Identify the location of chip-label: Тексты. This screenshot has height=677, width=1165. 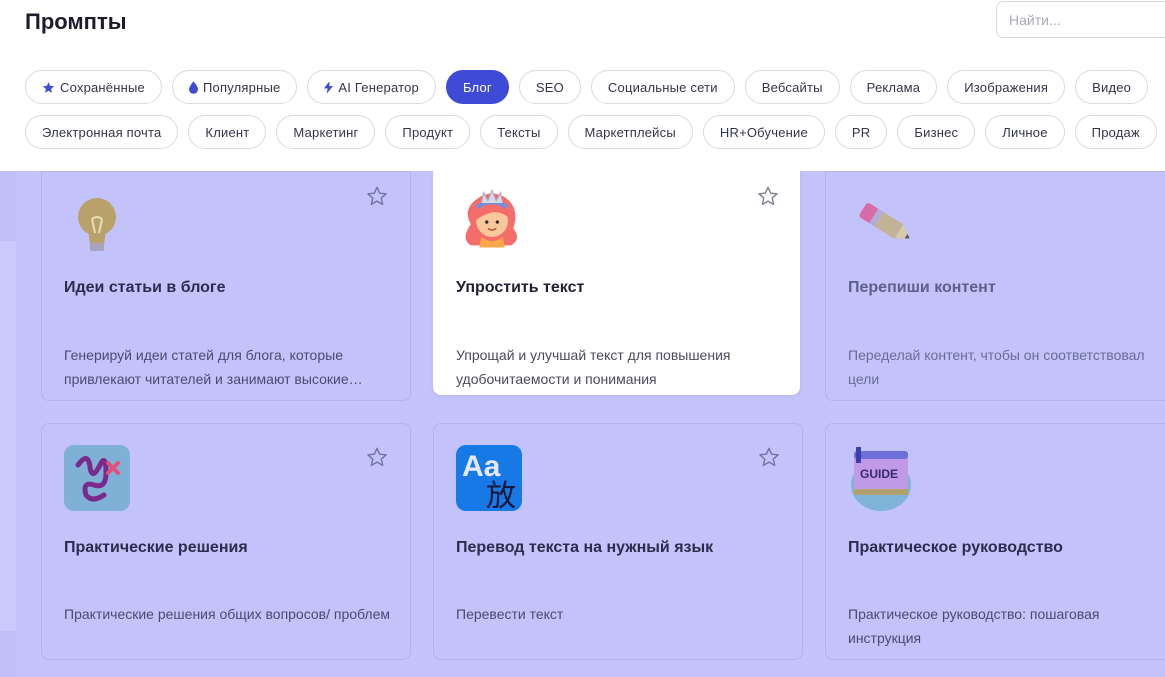
(519, 132).